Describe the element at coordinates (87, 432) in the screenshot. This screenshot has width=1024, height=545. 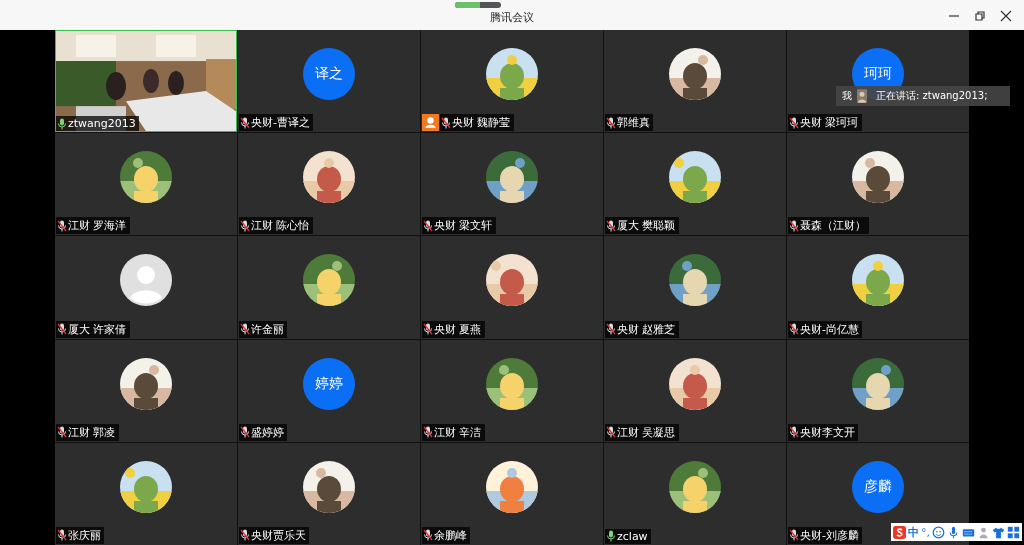
I see `participant-name: 江财 郭凌` at that location.